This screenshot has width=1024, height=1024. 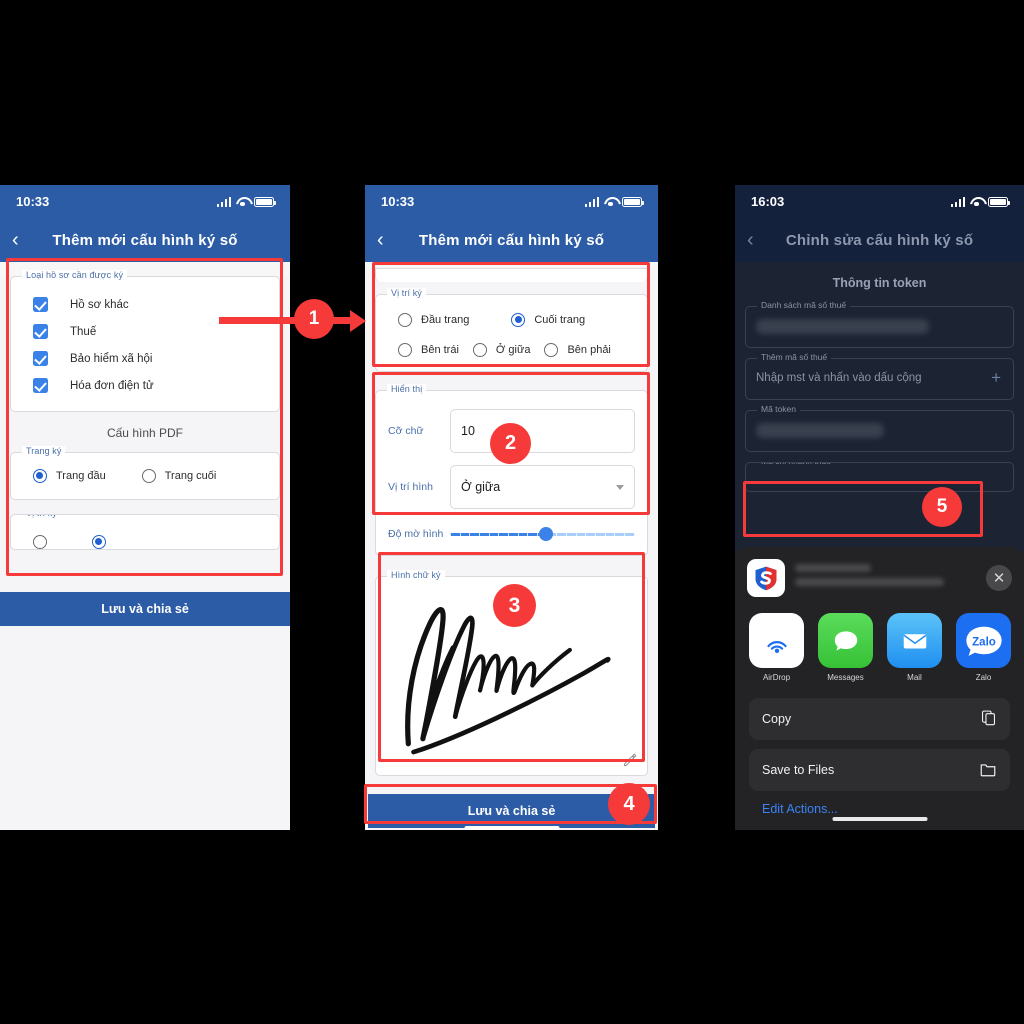 I want to click on opacity-slider, so click(x=542, y=534).